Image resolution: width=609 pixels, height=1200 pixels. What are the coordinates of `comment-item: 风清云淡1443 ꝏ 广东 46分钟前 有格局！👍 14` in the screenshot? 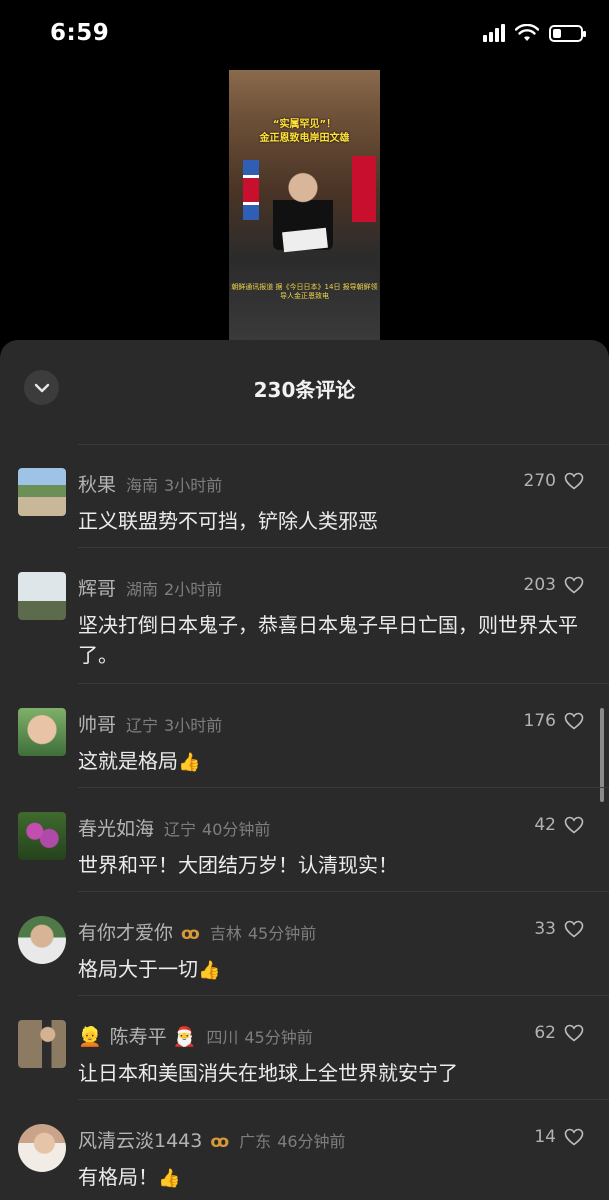 It's located at (304, 1162).